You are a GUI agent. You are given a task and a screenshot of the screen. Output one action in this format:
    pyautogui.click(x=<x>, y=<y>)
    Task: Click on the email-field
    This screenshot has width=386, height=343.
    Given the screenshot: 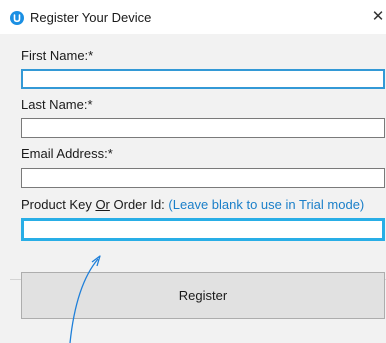 What is the action you would take?
    pyautogui.click(x=203, y=178)
    